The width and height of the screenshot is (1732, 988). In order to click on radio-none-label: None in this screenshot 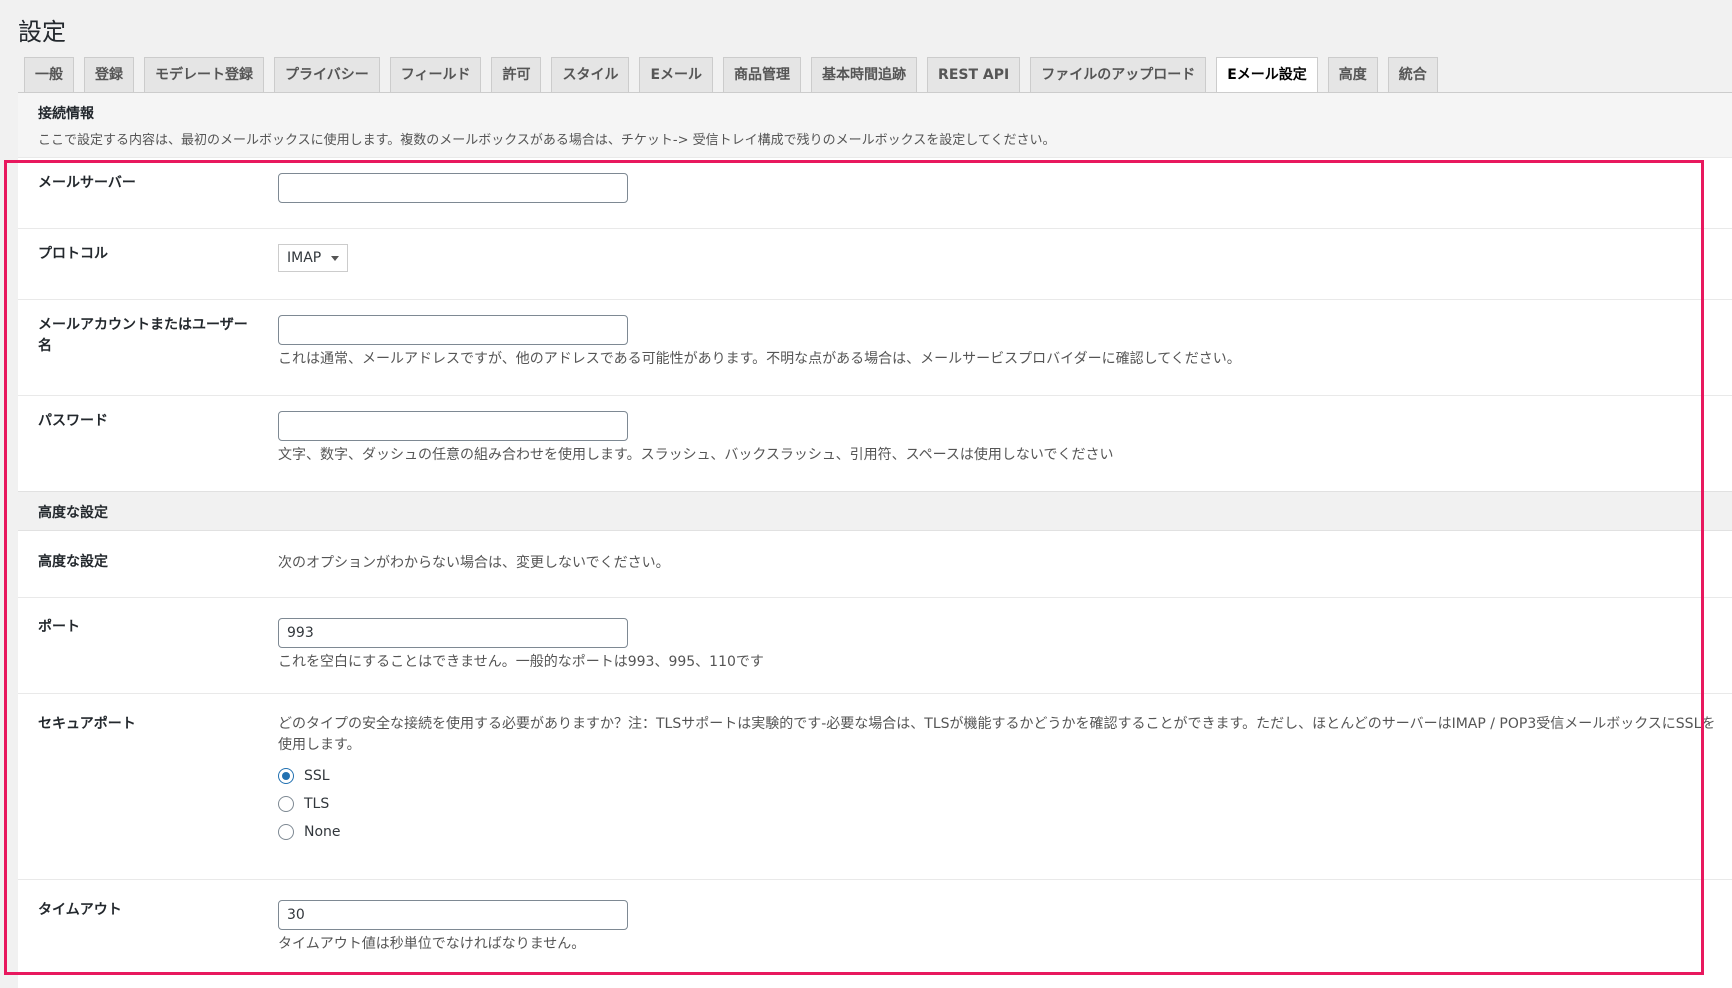, I will do `click(322, 832)`.